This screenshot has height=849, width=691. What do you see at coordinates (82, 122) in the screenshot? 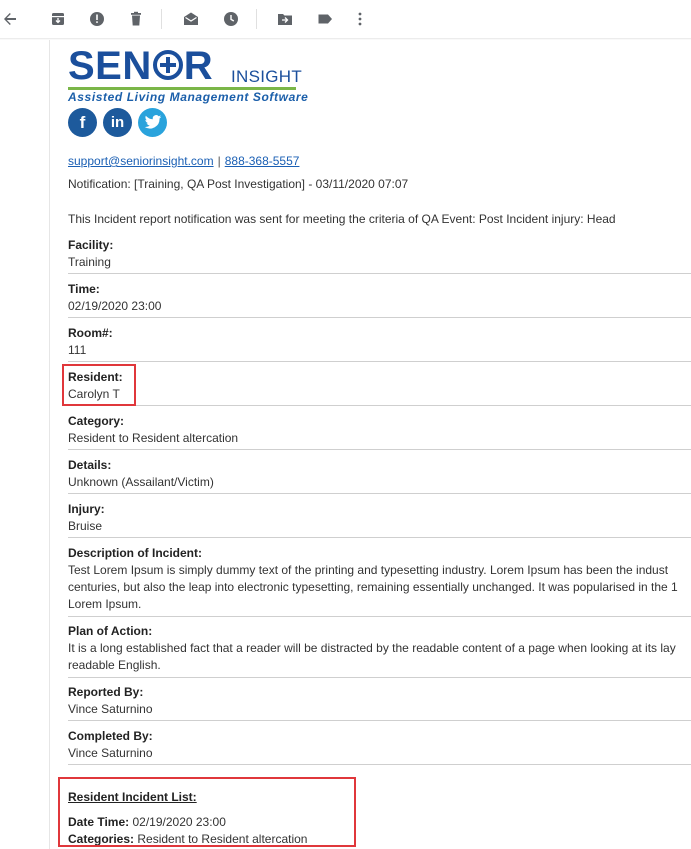
I see `facebook-icon: f` at bounding box center [82, 122].